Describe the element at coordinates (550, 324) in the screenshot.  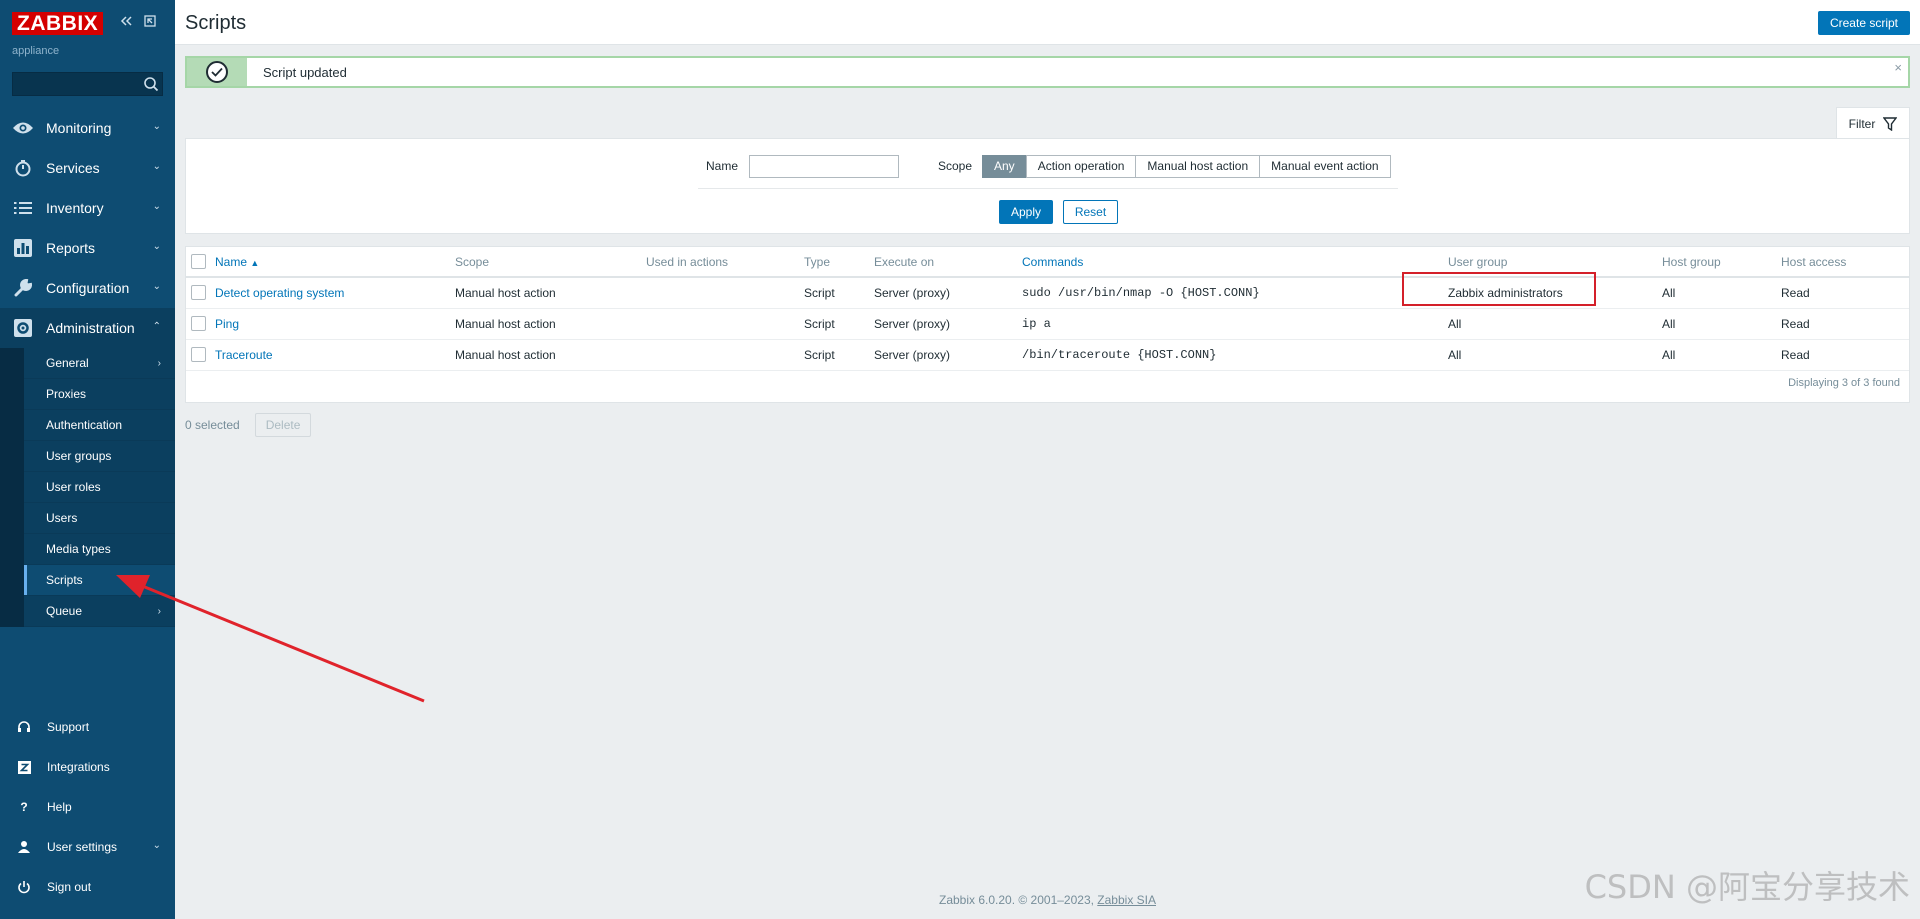
I see `scope-cell: Manual host action` at that location.